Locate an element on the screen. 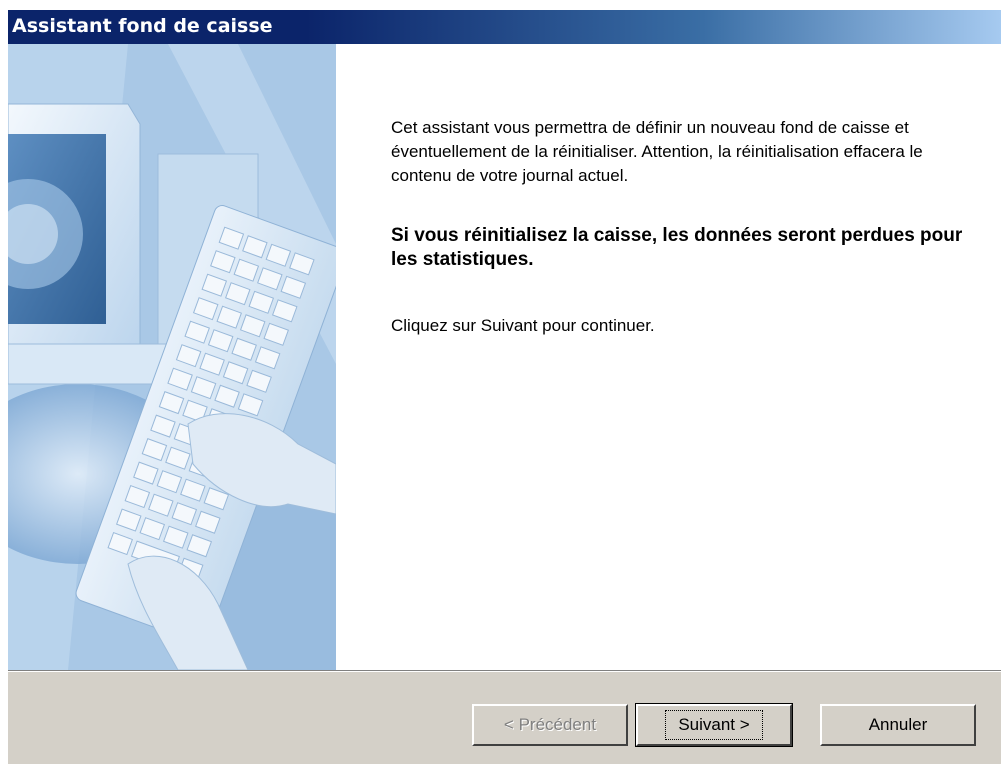 The image size is (1001, 764). cancel-button: Annuler is located at coordinates (898, 725).